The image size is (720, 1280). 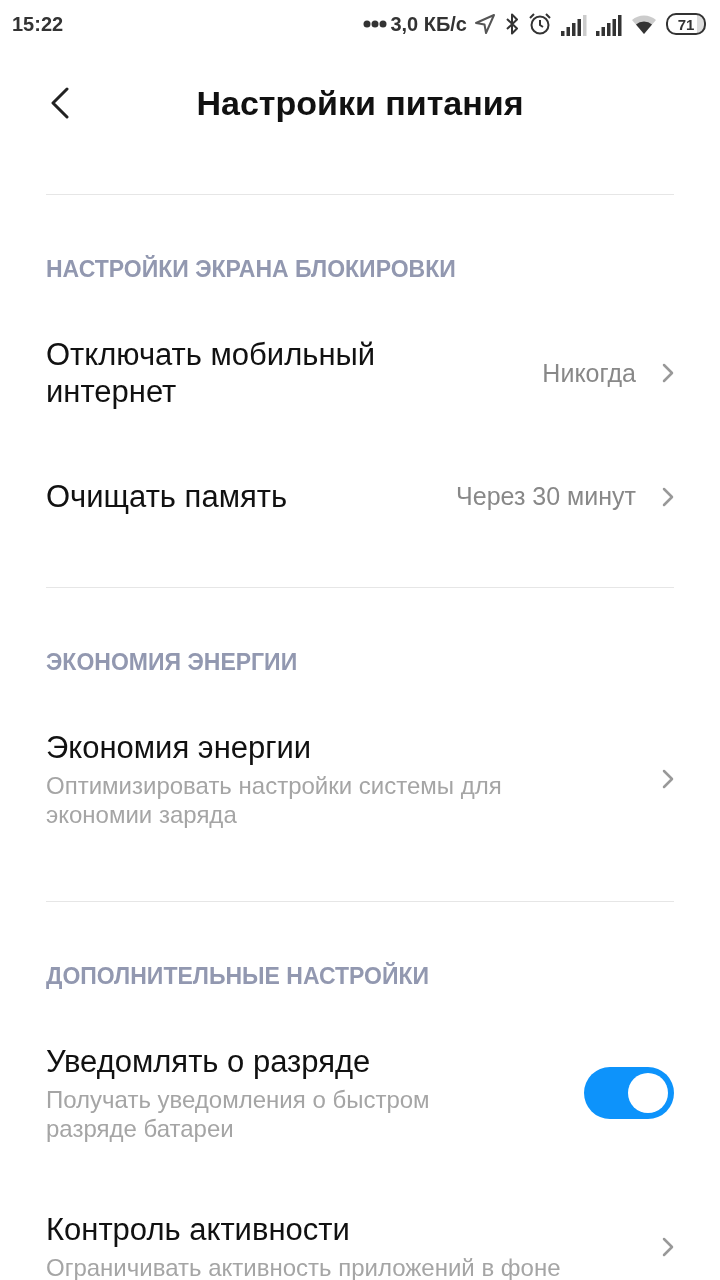 What do you see at coordinates (209, 1061) in the screenshot?
I see `setting-title: Уведомлять о разряде` at bounding box center [209, 1061].